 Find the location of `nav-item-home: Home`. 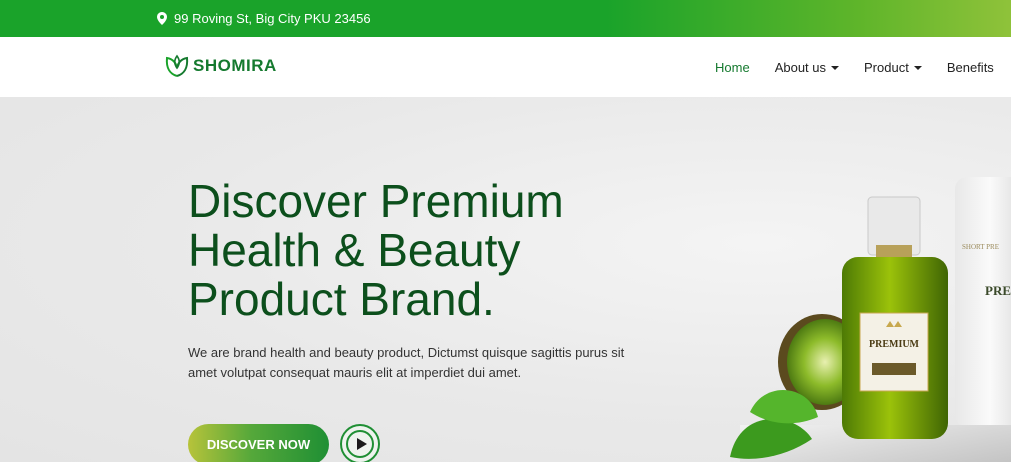

nav-item-home: Home is located at coordinates (732, 67).